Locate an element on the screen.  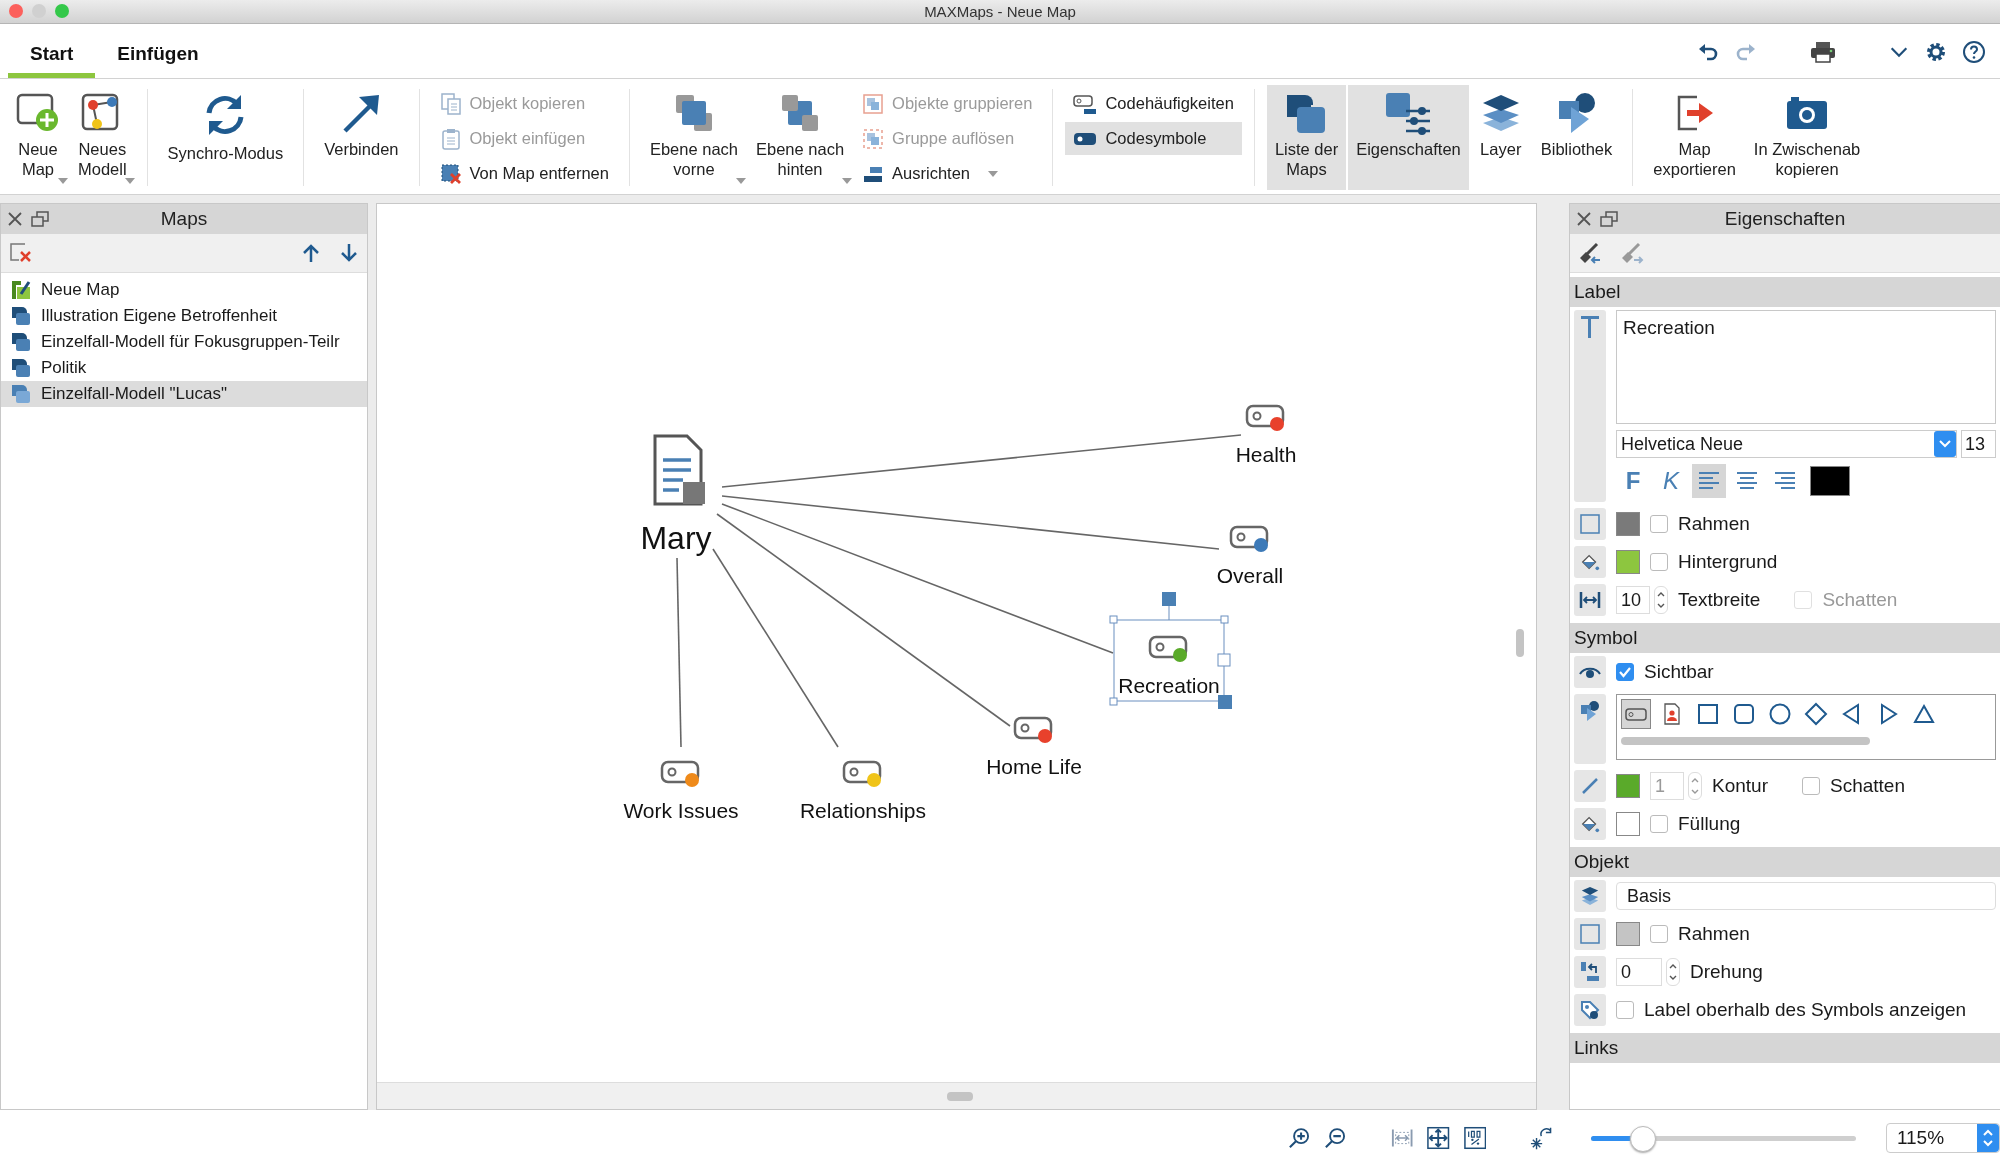
ribbon-button: Eigenschaften is located at coordinates (1408, 137).